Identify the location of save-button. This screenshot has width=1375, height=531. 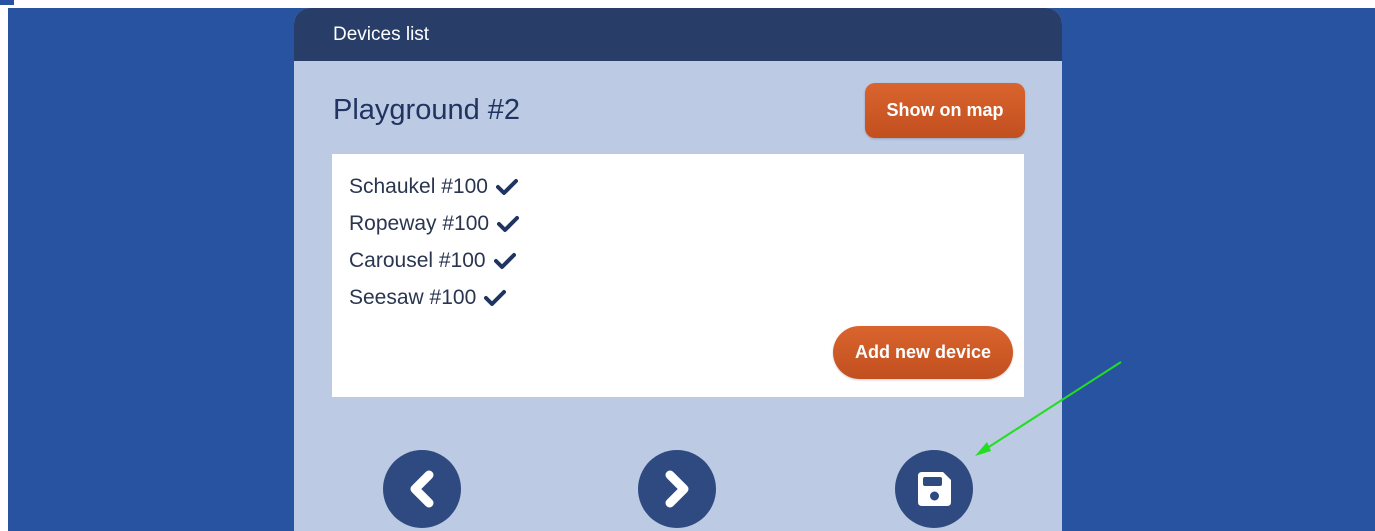
(934, 489).